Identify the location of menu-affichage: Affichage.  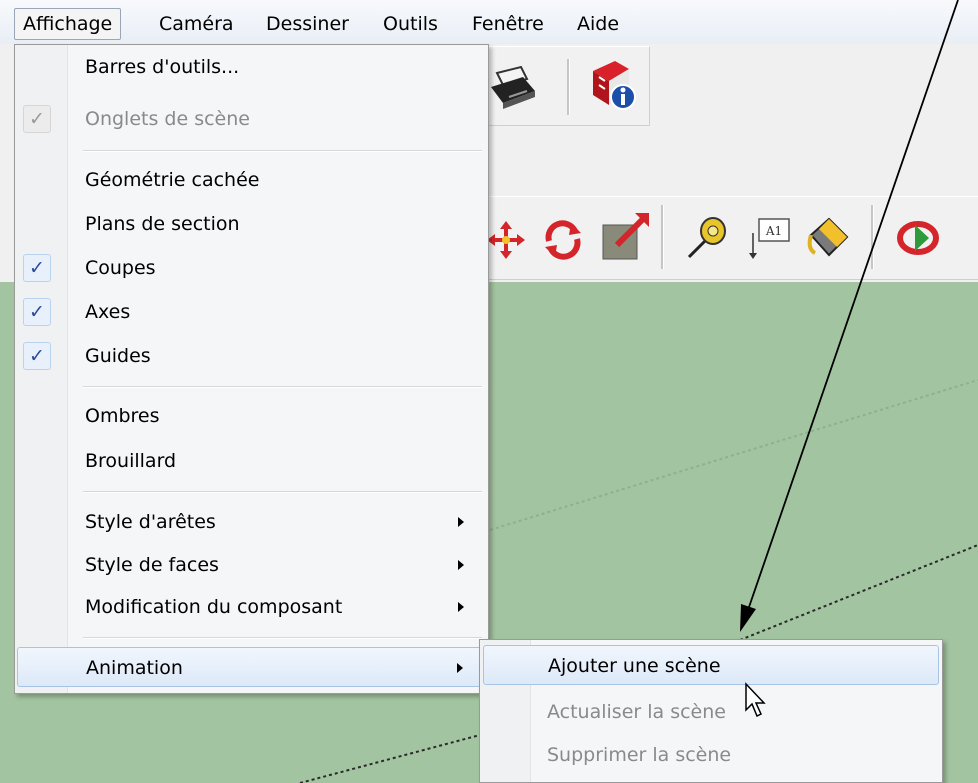
(68, 24).